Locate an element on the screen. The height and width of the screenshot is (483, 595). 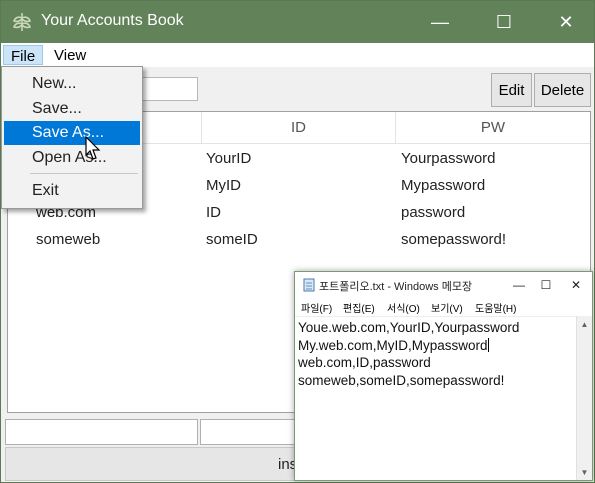
table-cell-id: MyID is located at coordinates (223, 185).